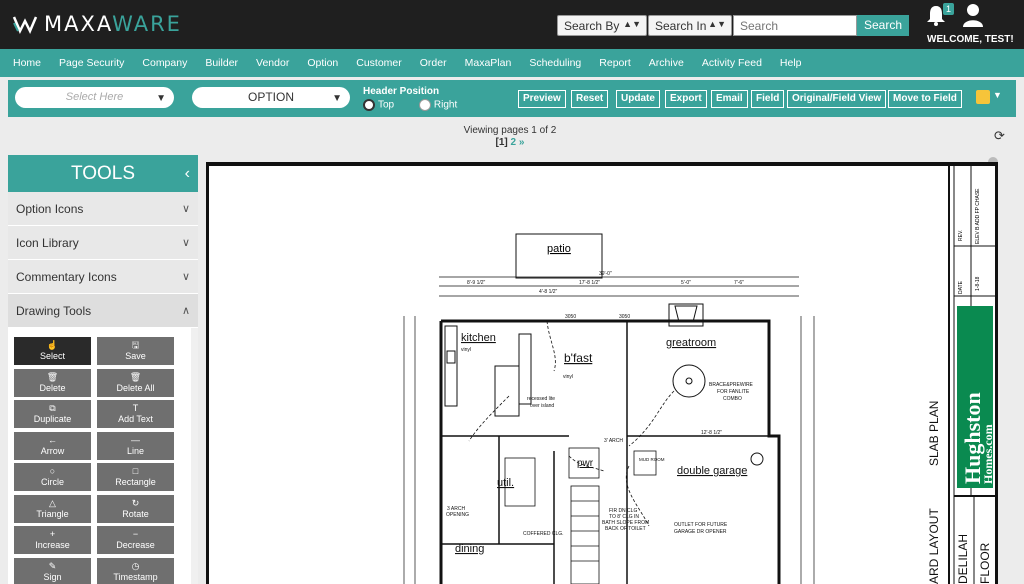 The height and width of the screenshot is (584, 1024). I want to click on svg-text: 3' ARCH, so click(613, 441).